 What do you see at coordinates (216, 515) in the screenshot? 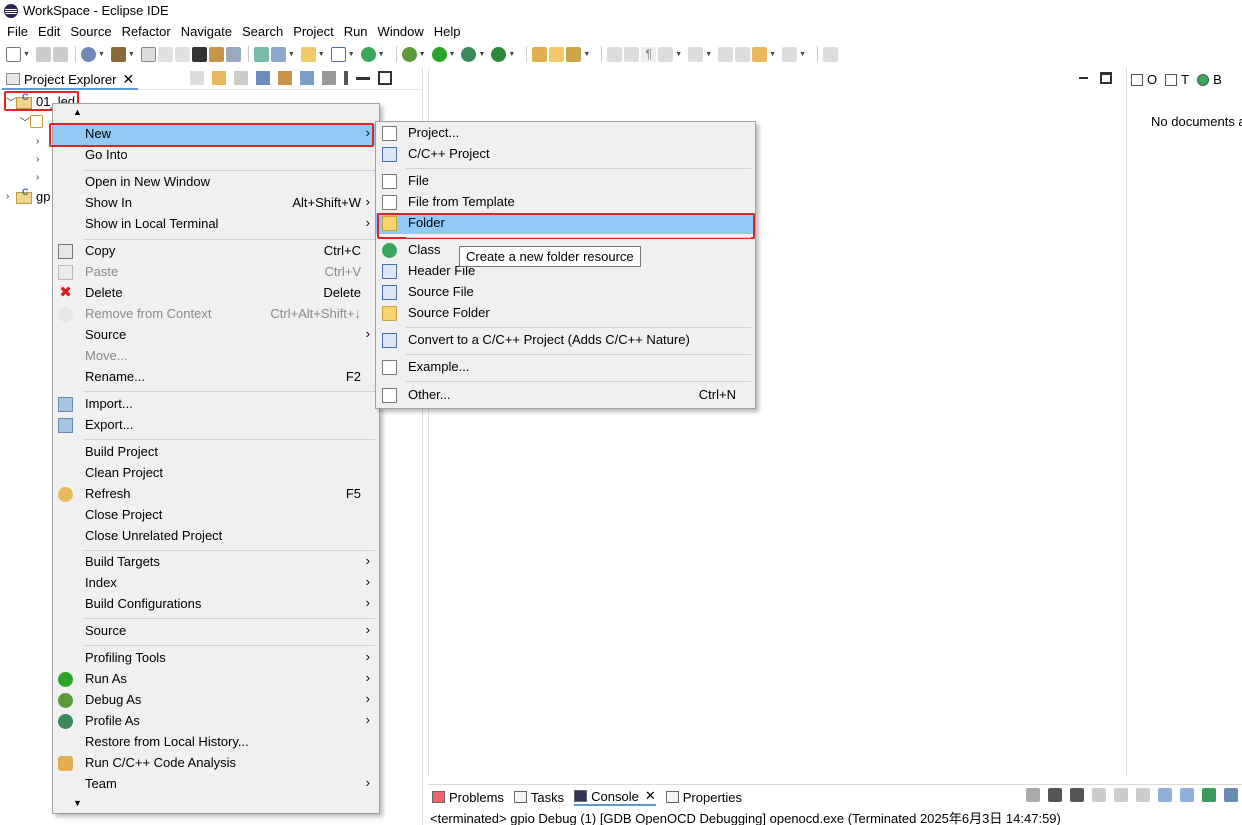
I see `menu-item-close-project: Close Project` at bounding box center [216, 515].